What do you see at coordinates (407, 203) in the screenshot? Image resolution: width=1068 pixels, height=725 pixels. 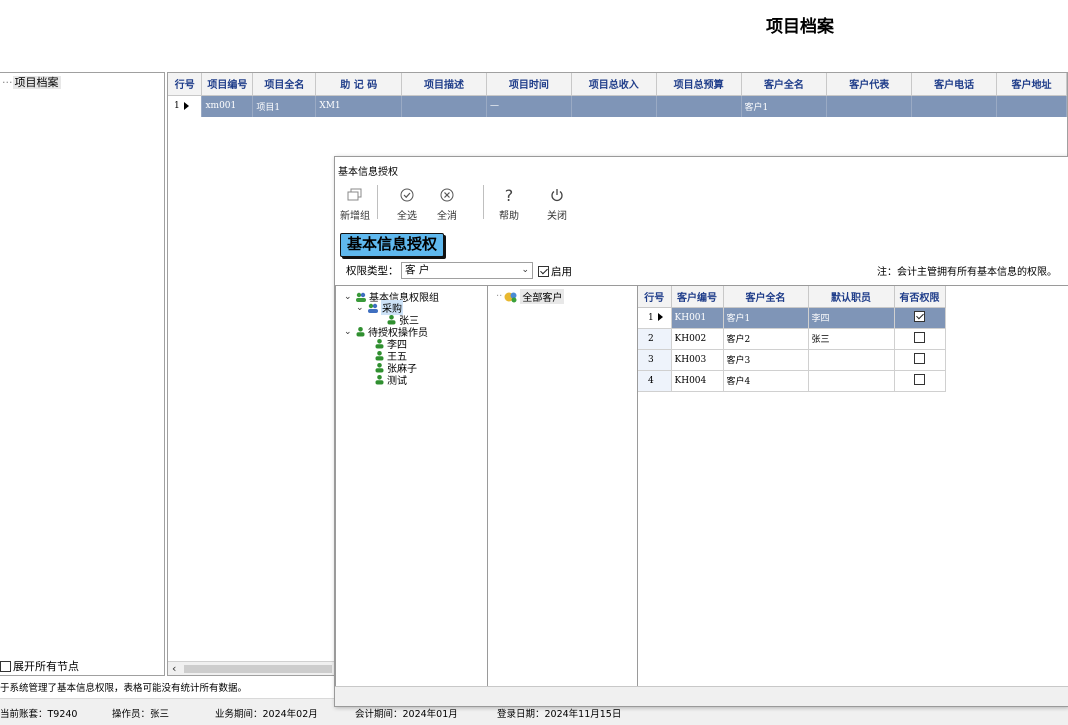 I see `select-all-button: 全选` at bounding box center [407, 203].